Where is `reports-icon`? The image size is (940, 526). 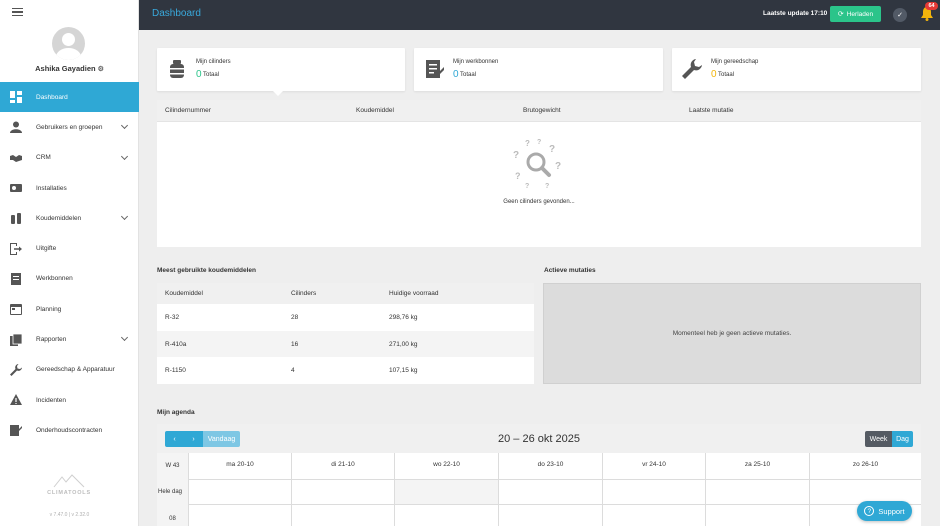
reports-icon is located at coordinates (16, 339).